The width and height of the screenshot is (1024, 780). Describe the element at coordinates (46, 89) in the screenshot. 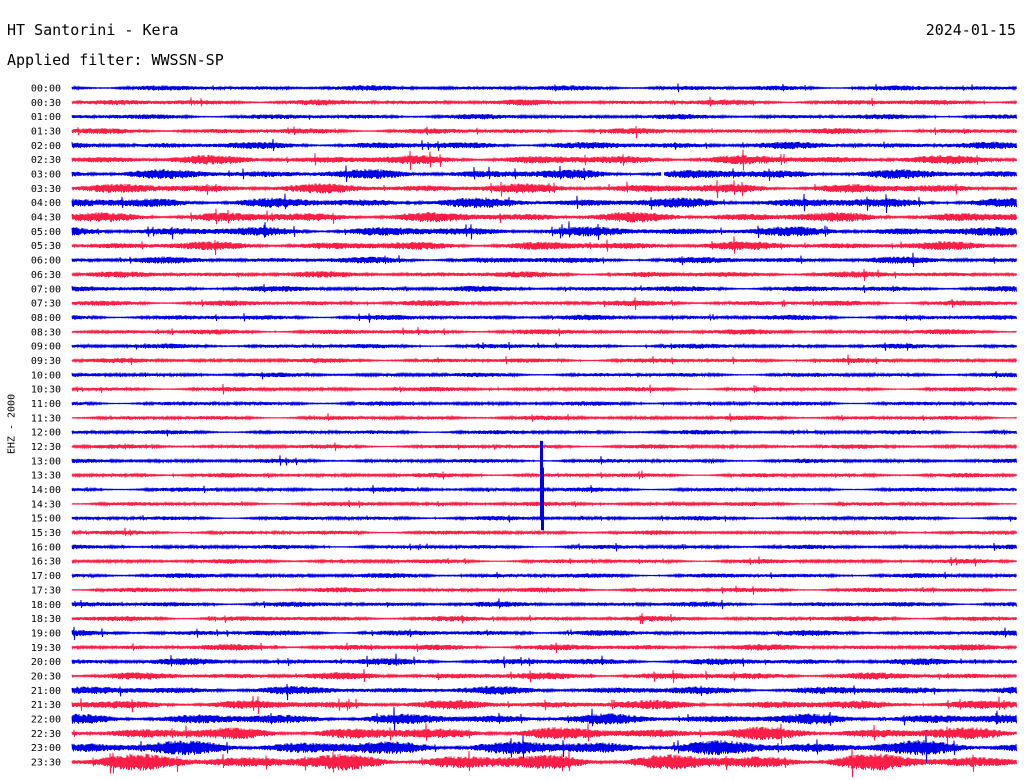

I see `row-time-label: 00:00` at that location.